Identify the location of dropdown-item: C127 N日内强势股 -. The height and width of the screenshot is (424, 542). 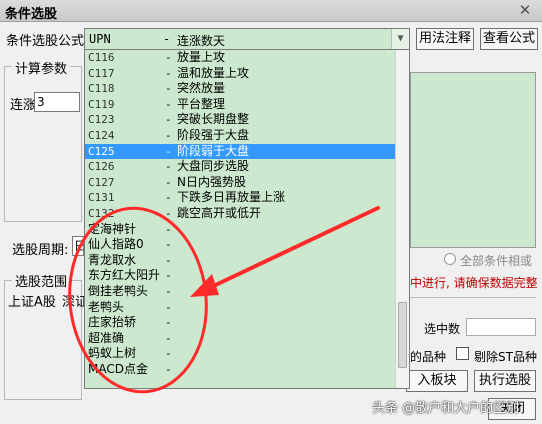
(240, 183).